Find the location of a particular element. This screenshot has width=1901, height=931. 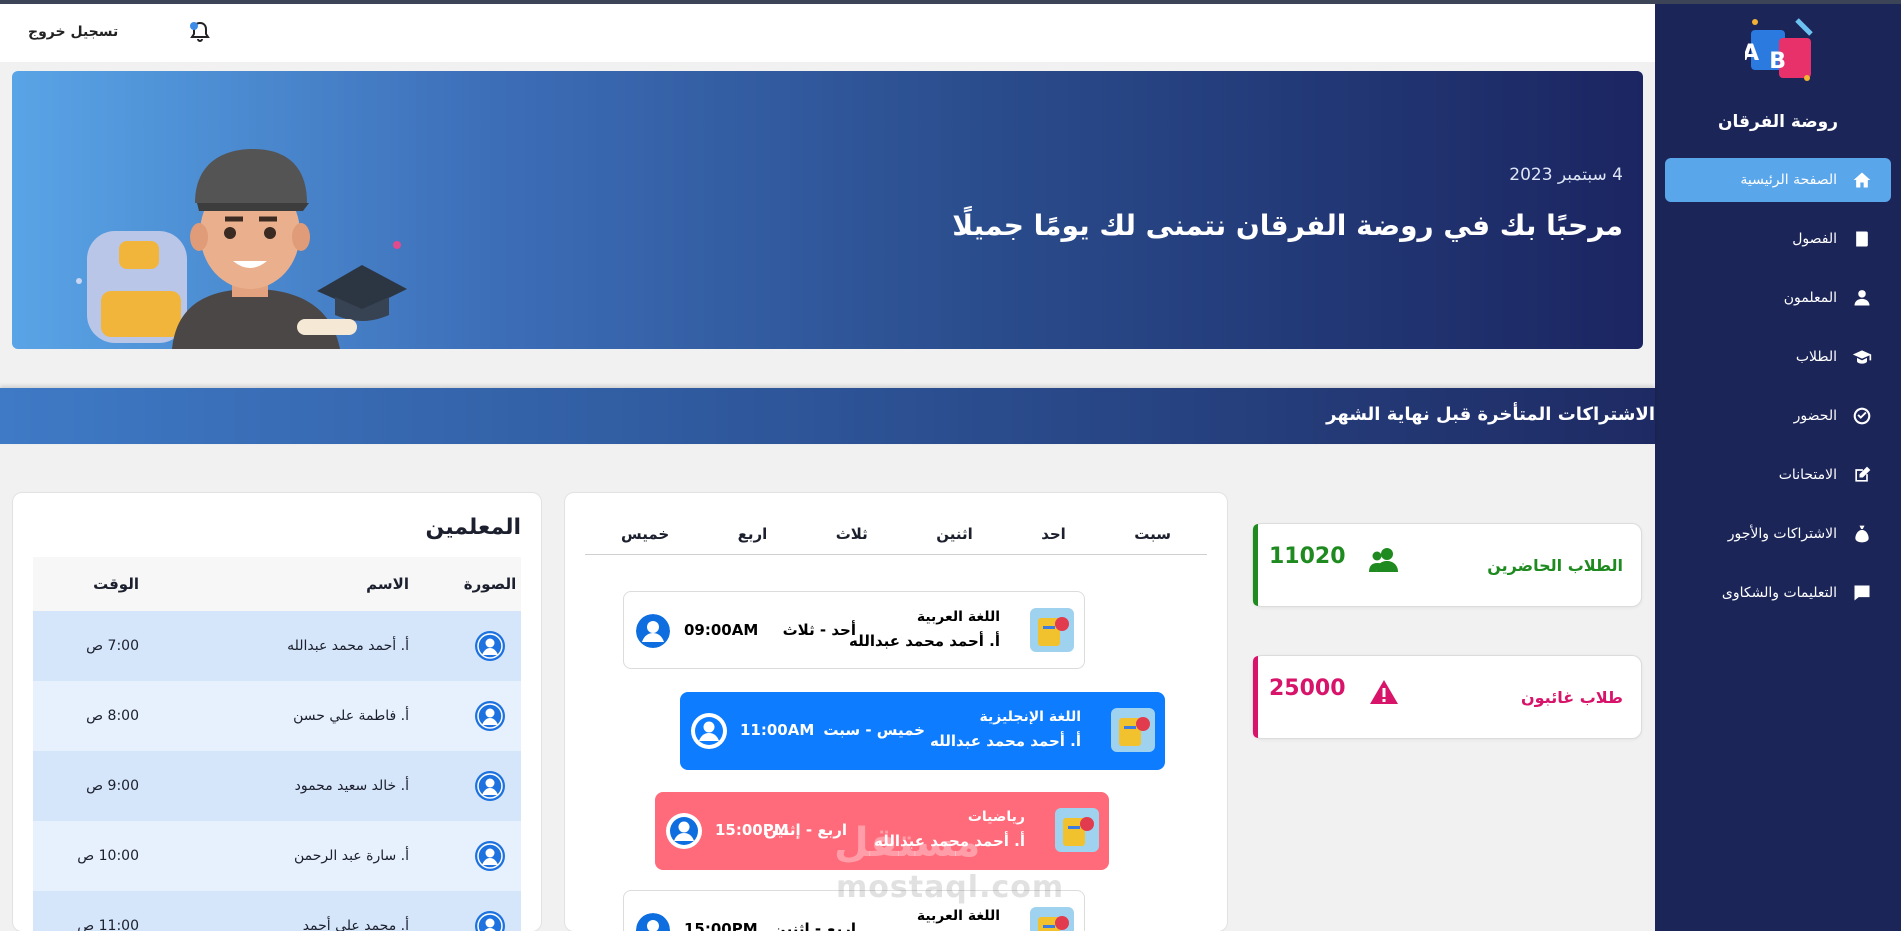

teacher-time: 10:00 ص is located at coordinates (108, 856).